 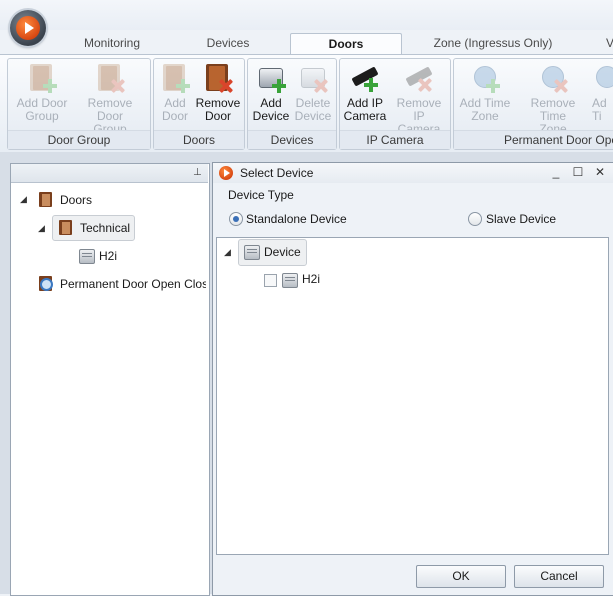 What do you see at coordinates (553, 98) in the screenshot?
I see `remove-time-zone-button: Remove Time Zone` at bounding box center [553, 98].